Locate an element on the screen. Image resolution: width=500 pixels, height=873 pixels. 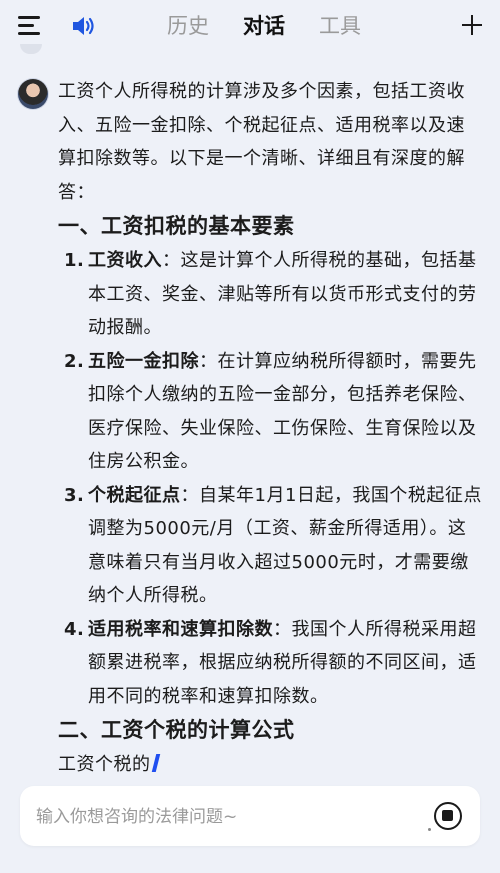
tab-chat: 对话 is located at coordinates (264, 26).